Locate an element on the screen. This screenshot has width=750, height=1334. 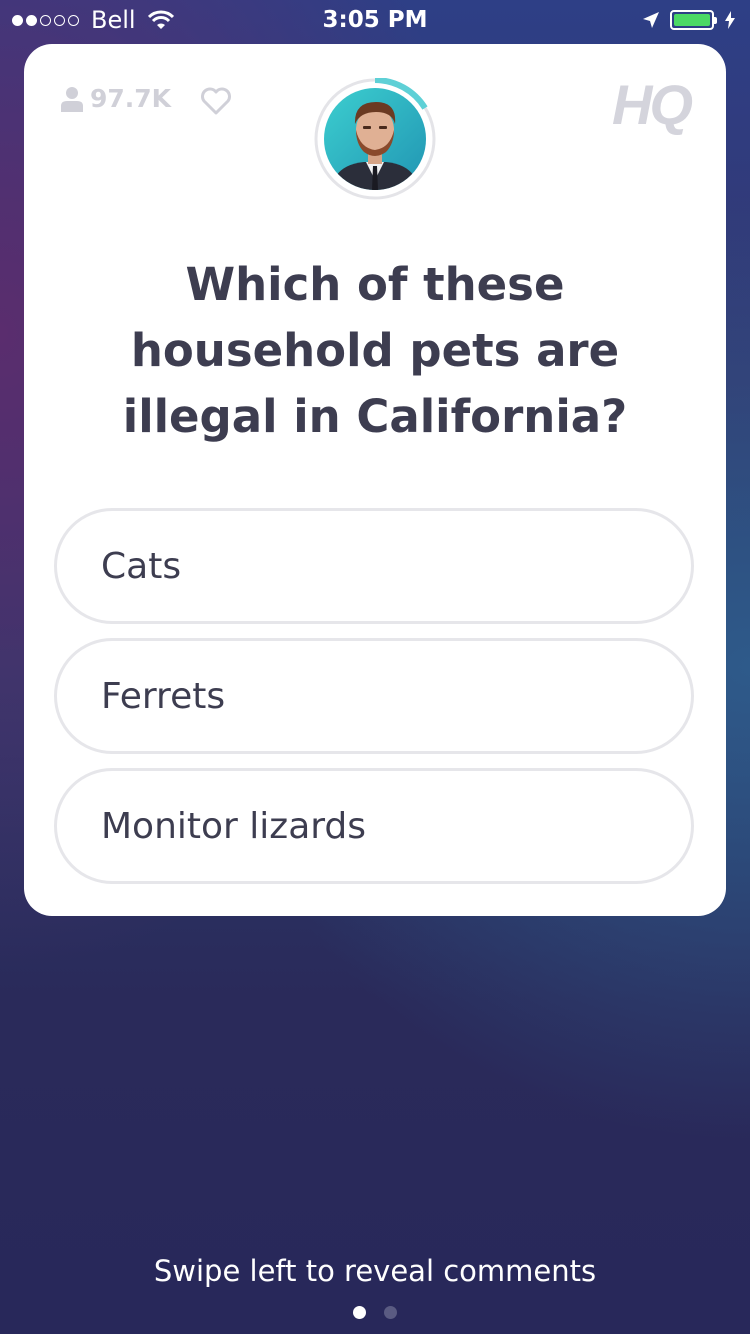
answer-option-monitor-lizards: Monitor lizards is located at coordinates (374, 826).